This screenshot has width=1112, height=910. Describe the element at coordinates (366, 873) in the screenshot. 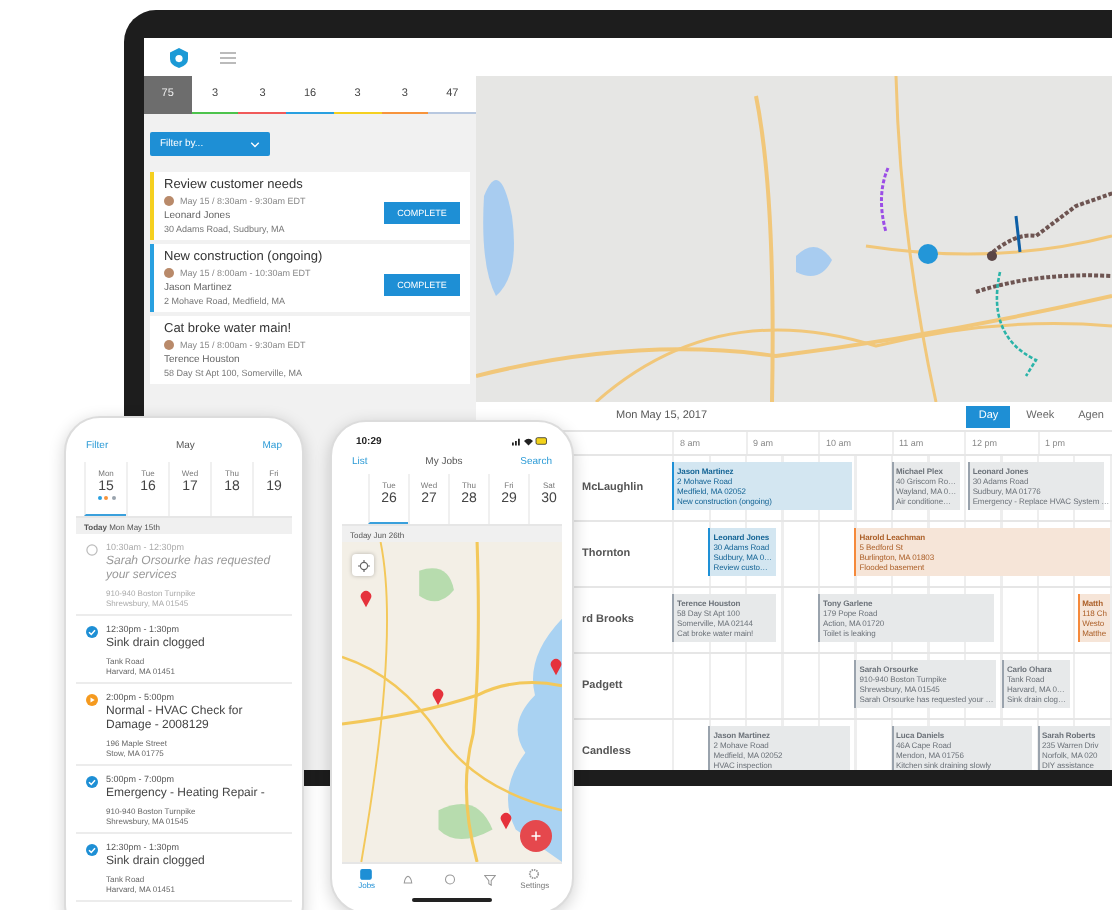

I see `calendar-icon` at that location.